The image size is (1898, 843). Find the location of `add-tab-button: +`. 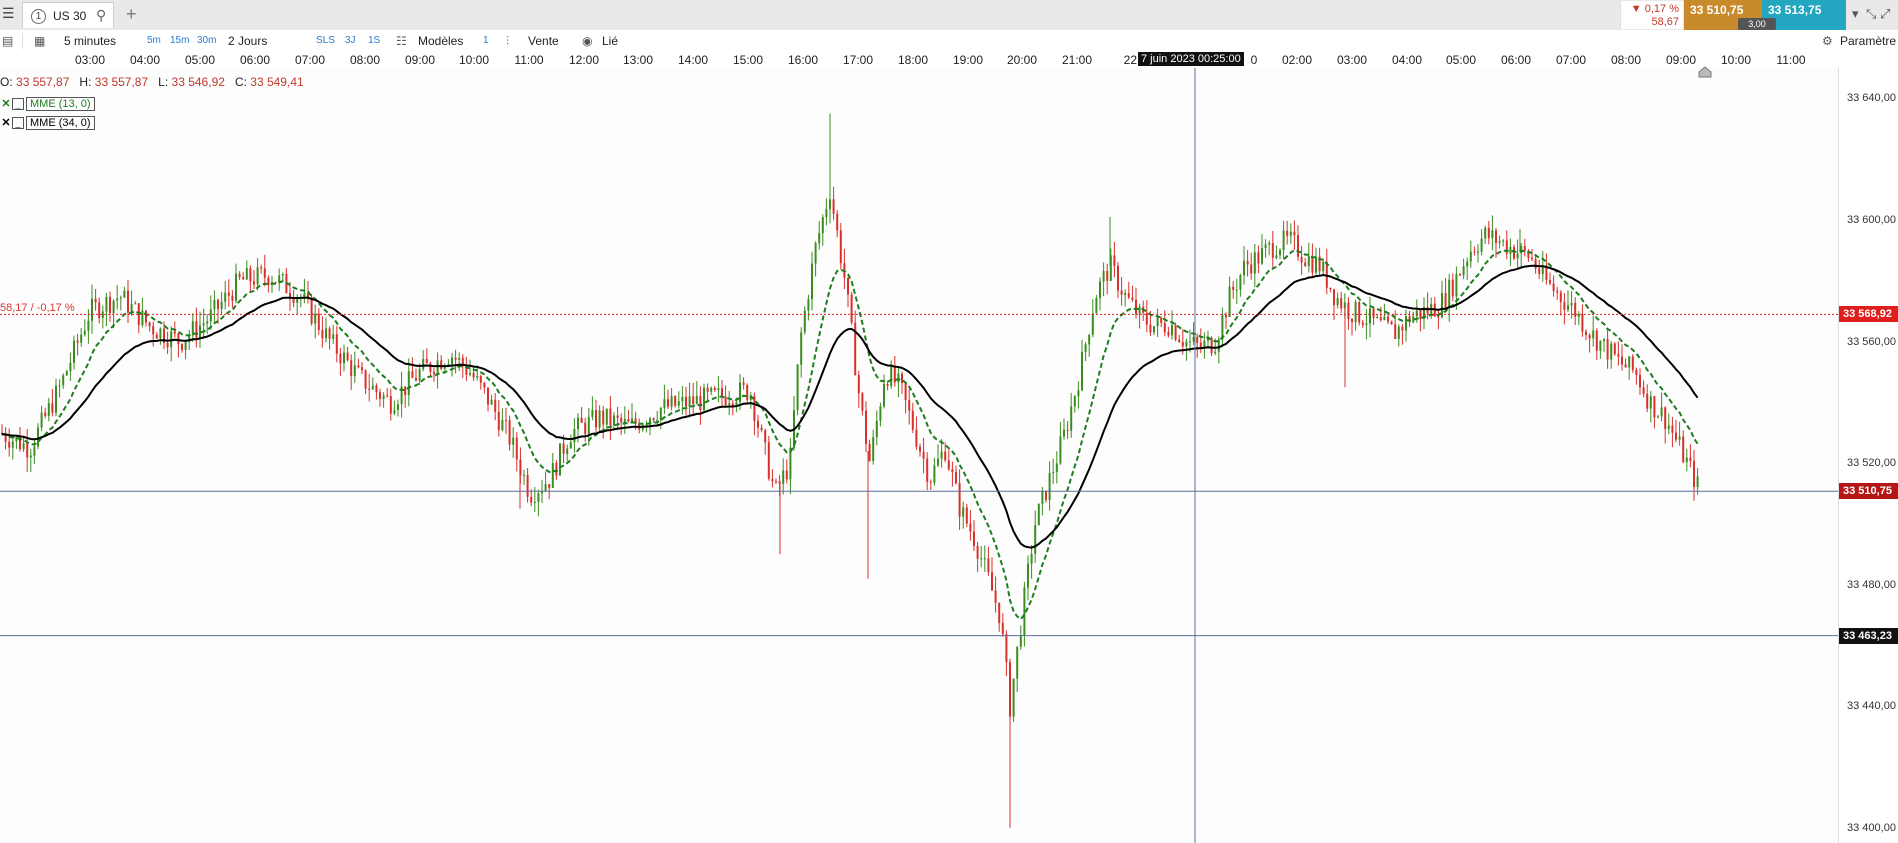

add-tab-button: + is located at coordinates (131, 14).